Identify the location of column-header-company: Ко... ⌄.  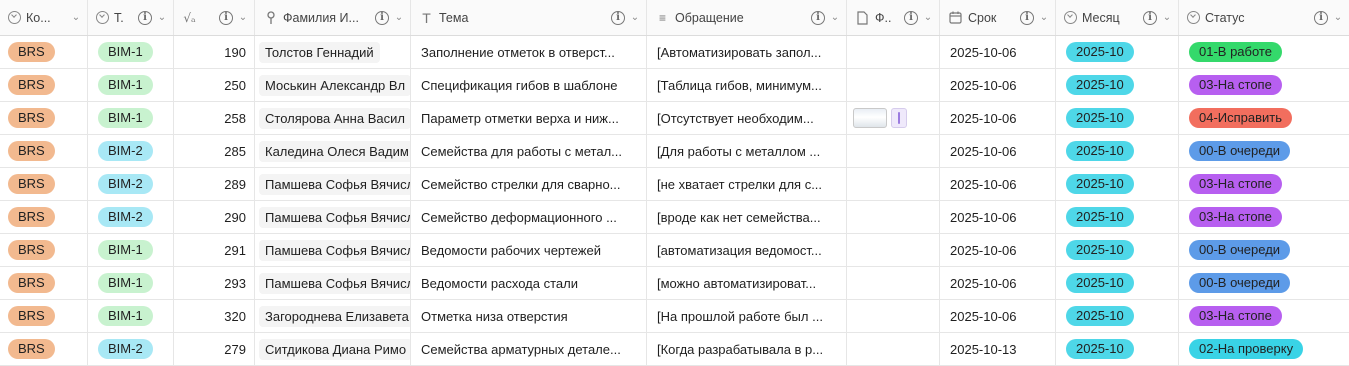
(44, 17).